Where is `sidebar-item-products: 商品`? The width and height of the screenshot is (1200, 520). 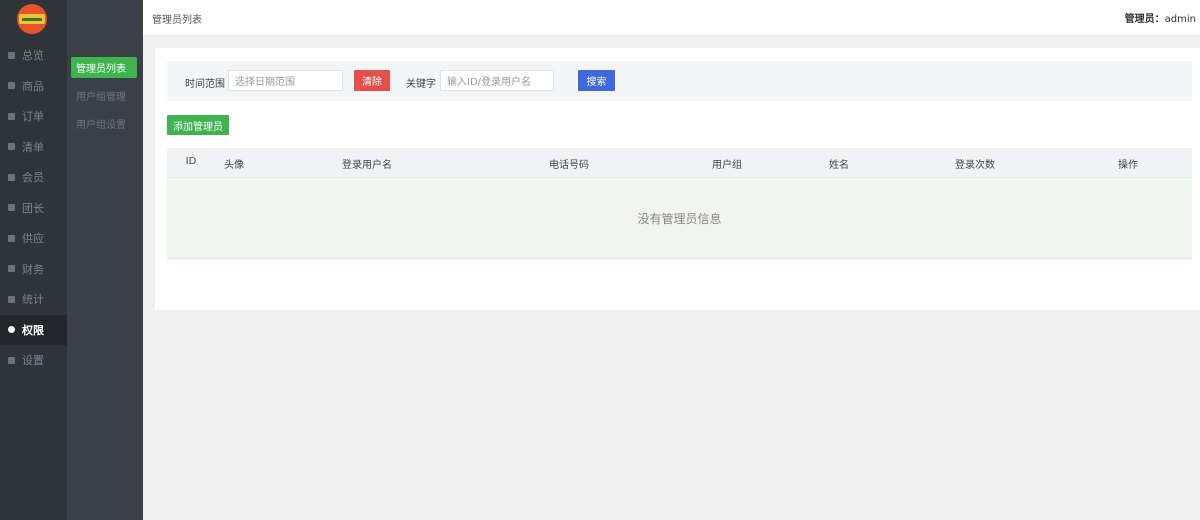 sidebar-item-products: 商品 is located at coordinates (33, 86).